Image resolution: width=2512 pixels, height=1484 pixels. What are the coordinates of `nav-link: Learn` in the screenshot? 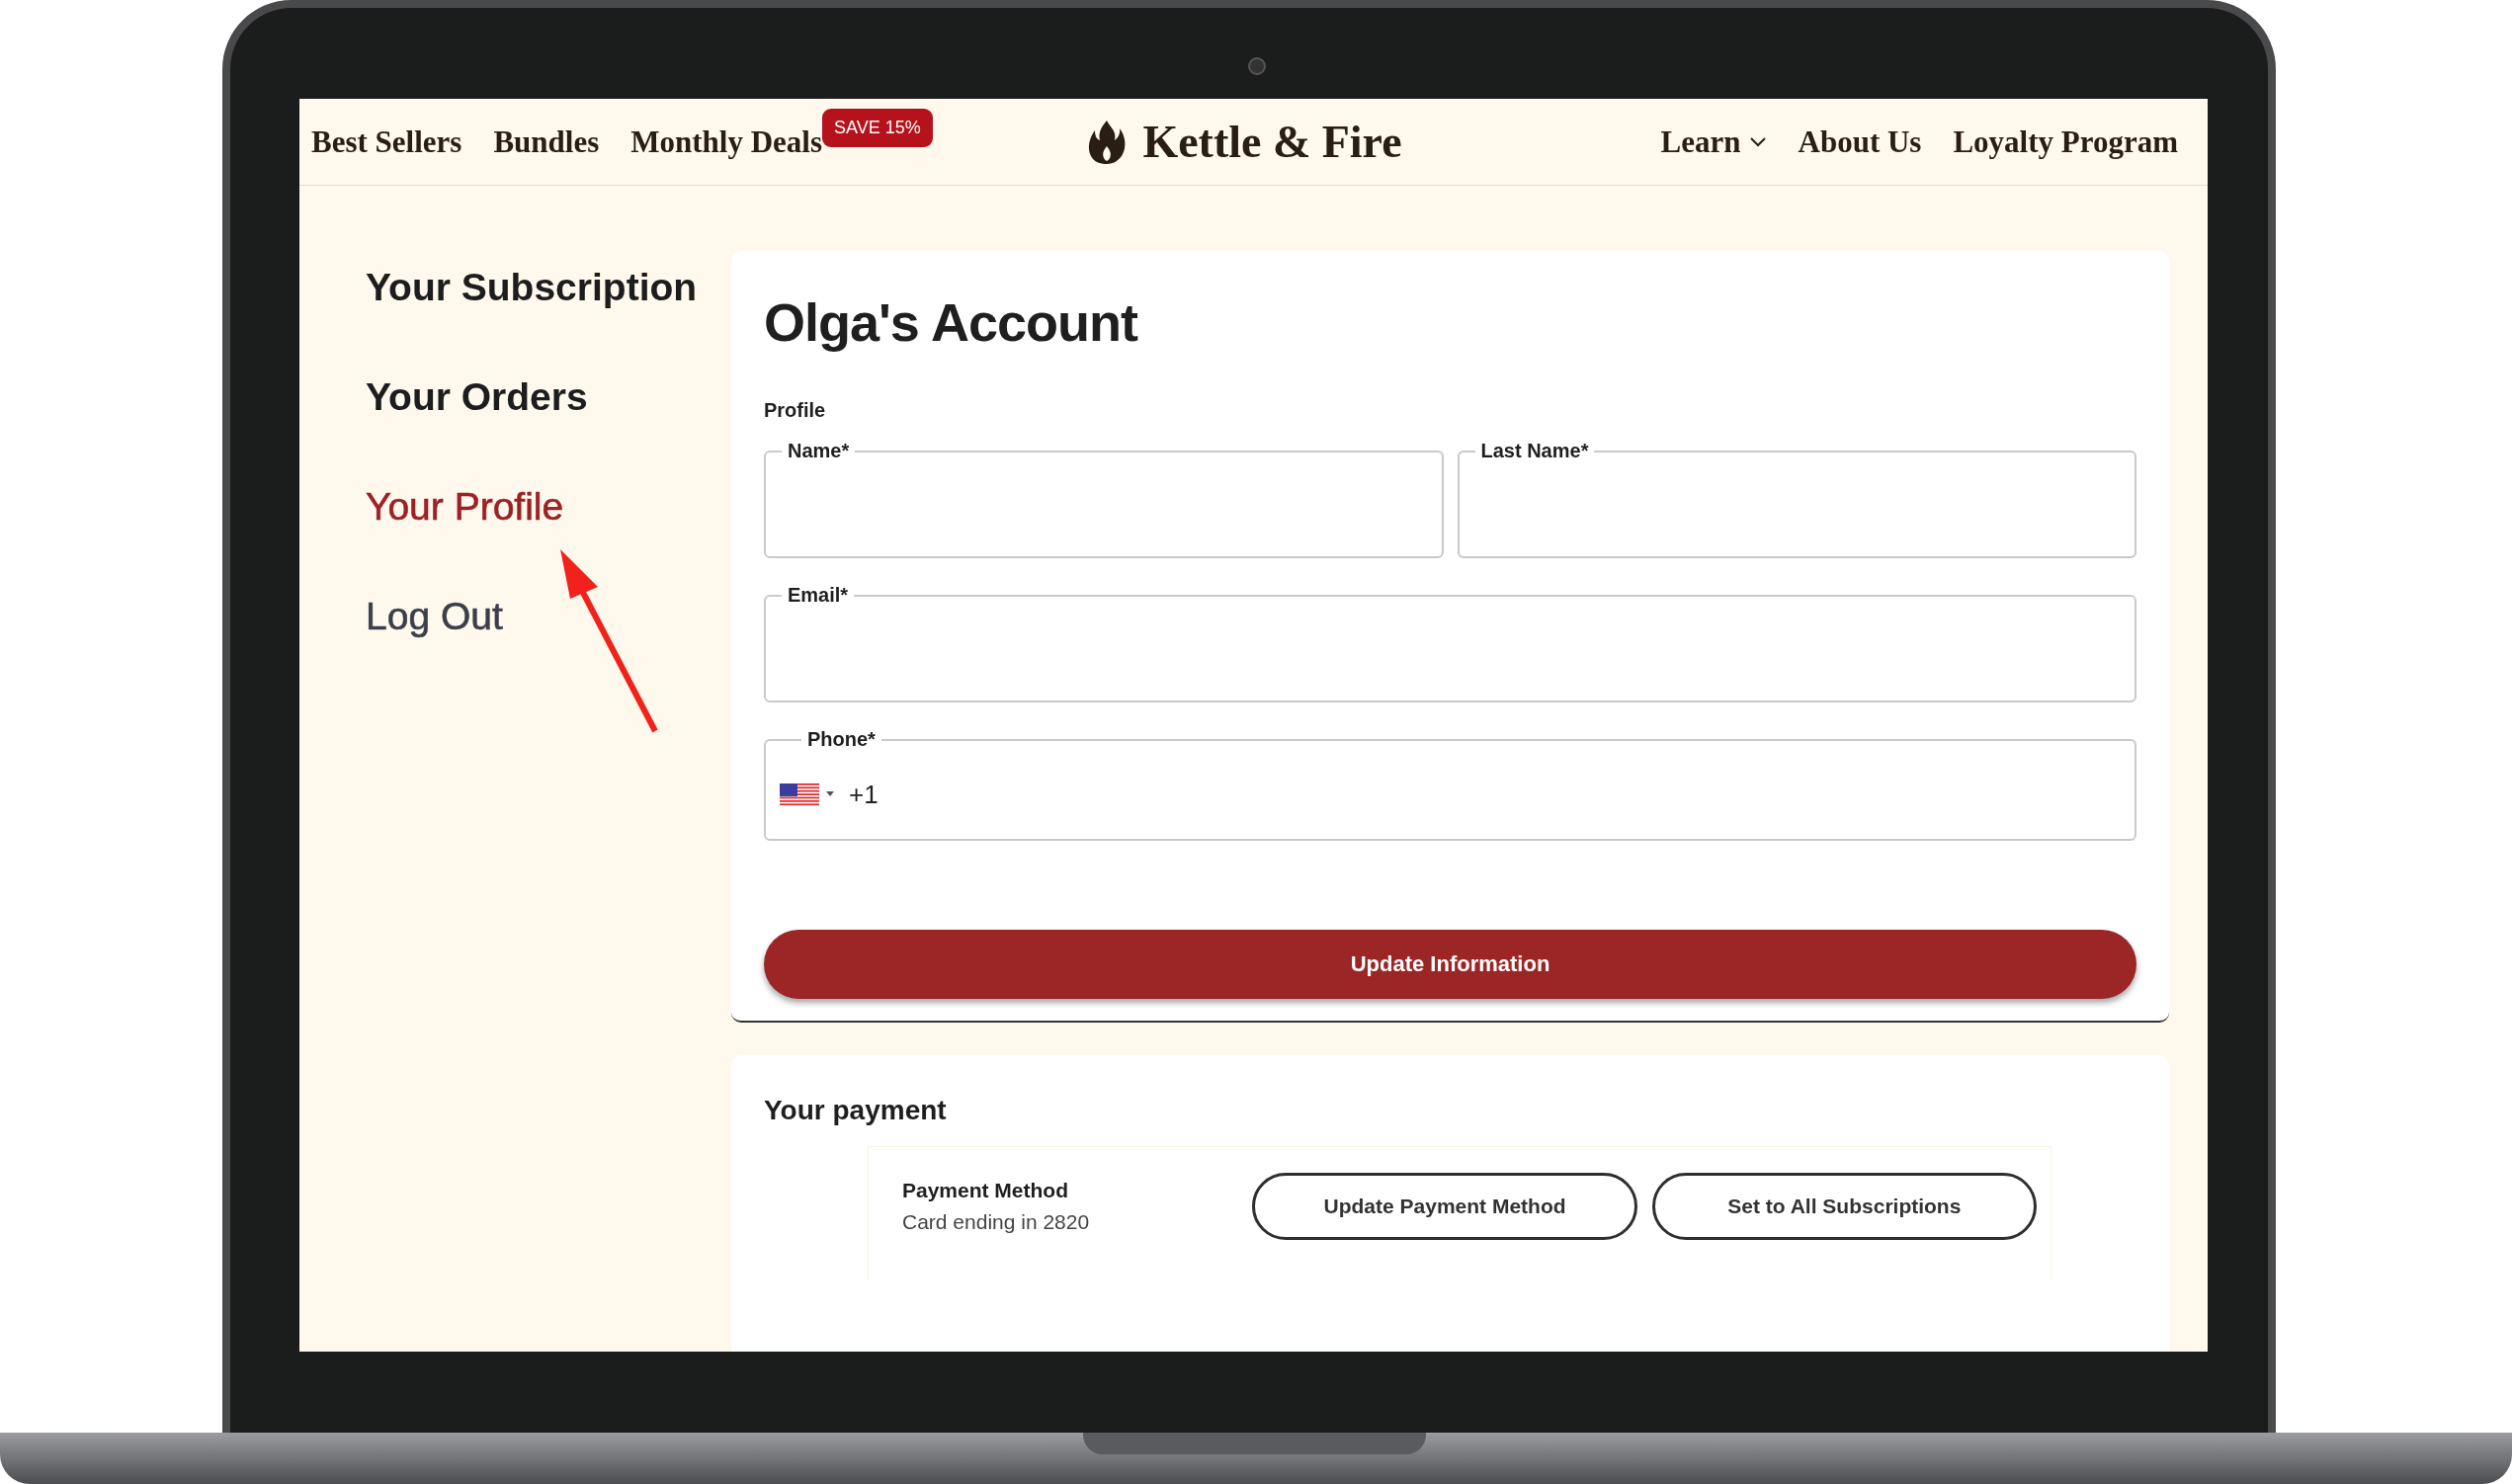 It's located at (1714, 142).